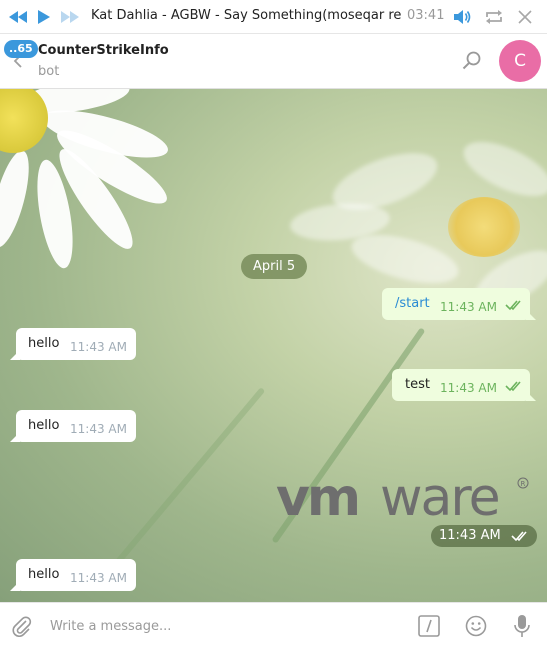  I want to click on svg-text: ware, so click(439, 498).